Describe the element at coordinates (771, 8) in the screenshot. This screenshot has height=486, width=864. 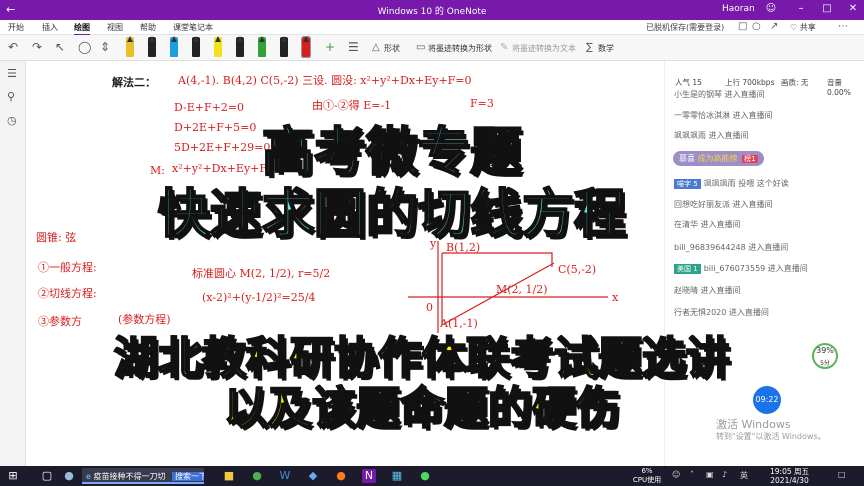
I see `account-icon: ☺` at that location.